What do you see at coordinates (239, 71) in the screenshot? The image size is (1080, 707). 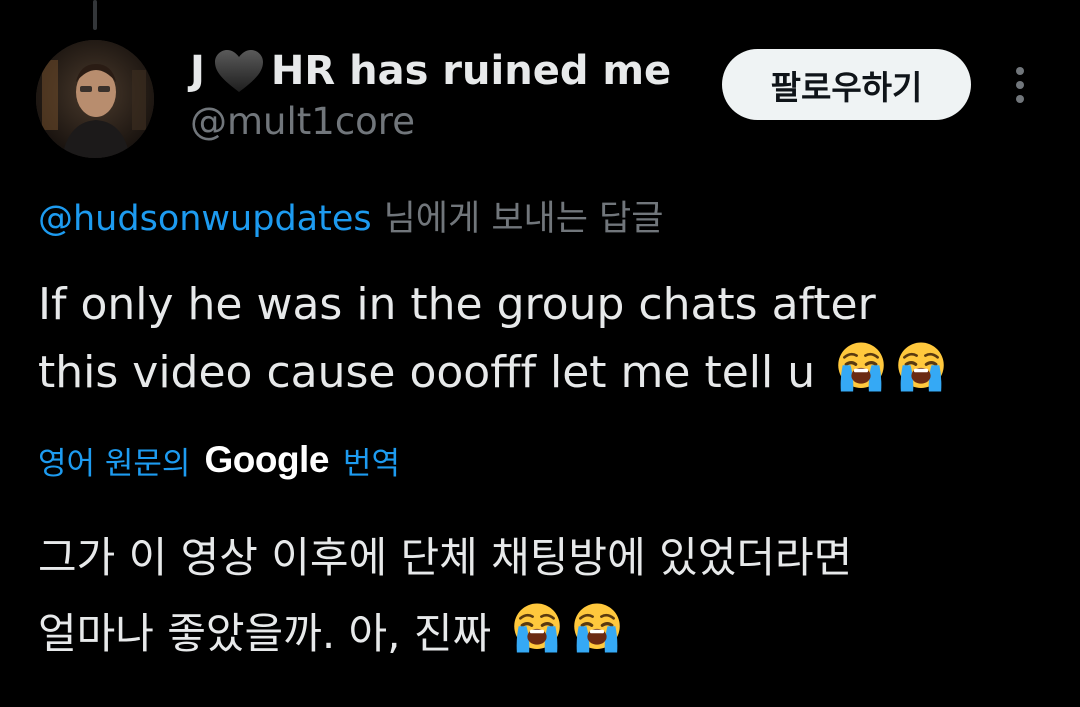 I see `black-heart-icon` at bounding box center [239, 71].